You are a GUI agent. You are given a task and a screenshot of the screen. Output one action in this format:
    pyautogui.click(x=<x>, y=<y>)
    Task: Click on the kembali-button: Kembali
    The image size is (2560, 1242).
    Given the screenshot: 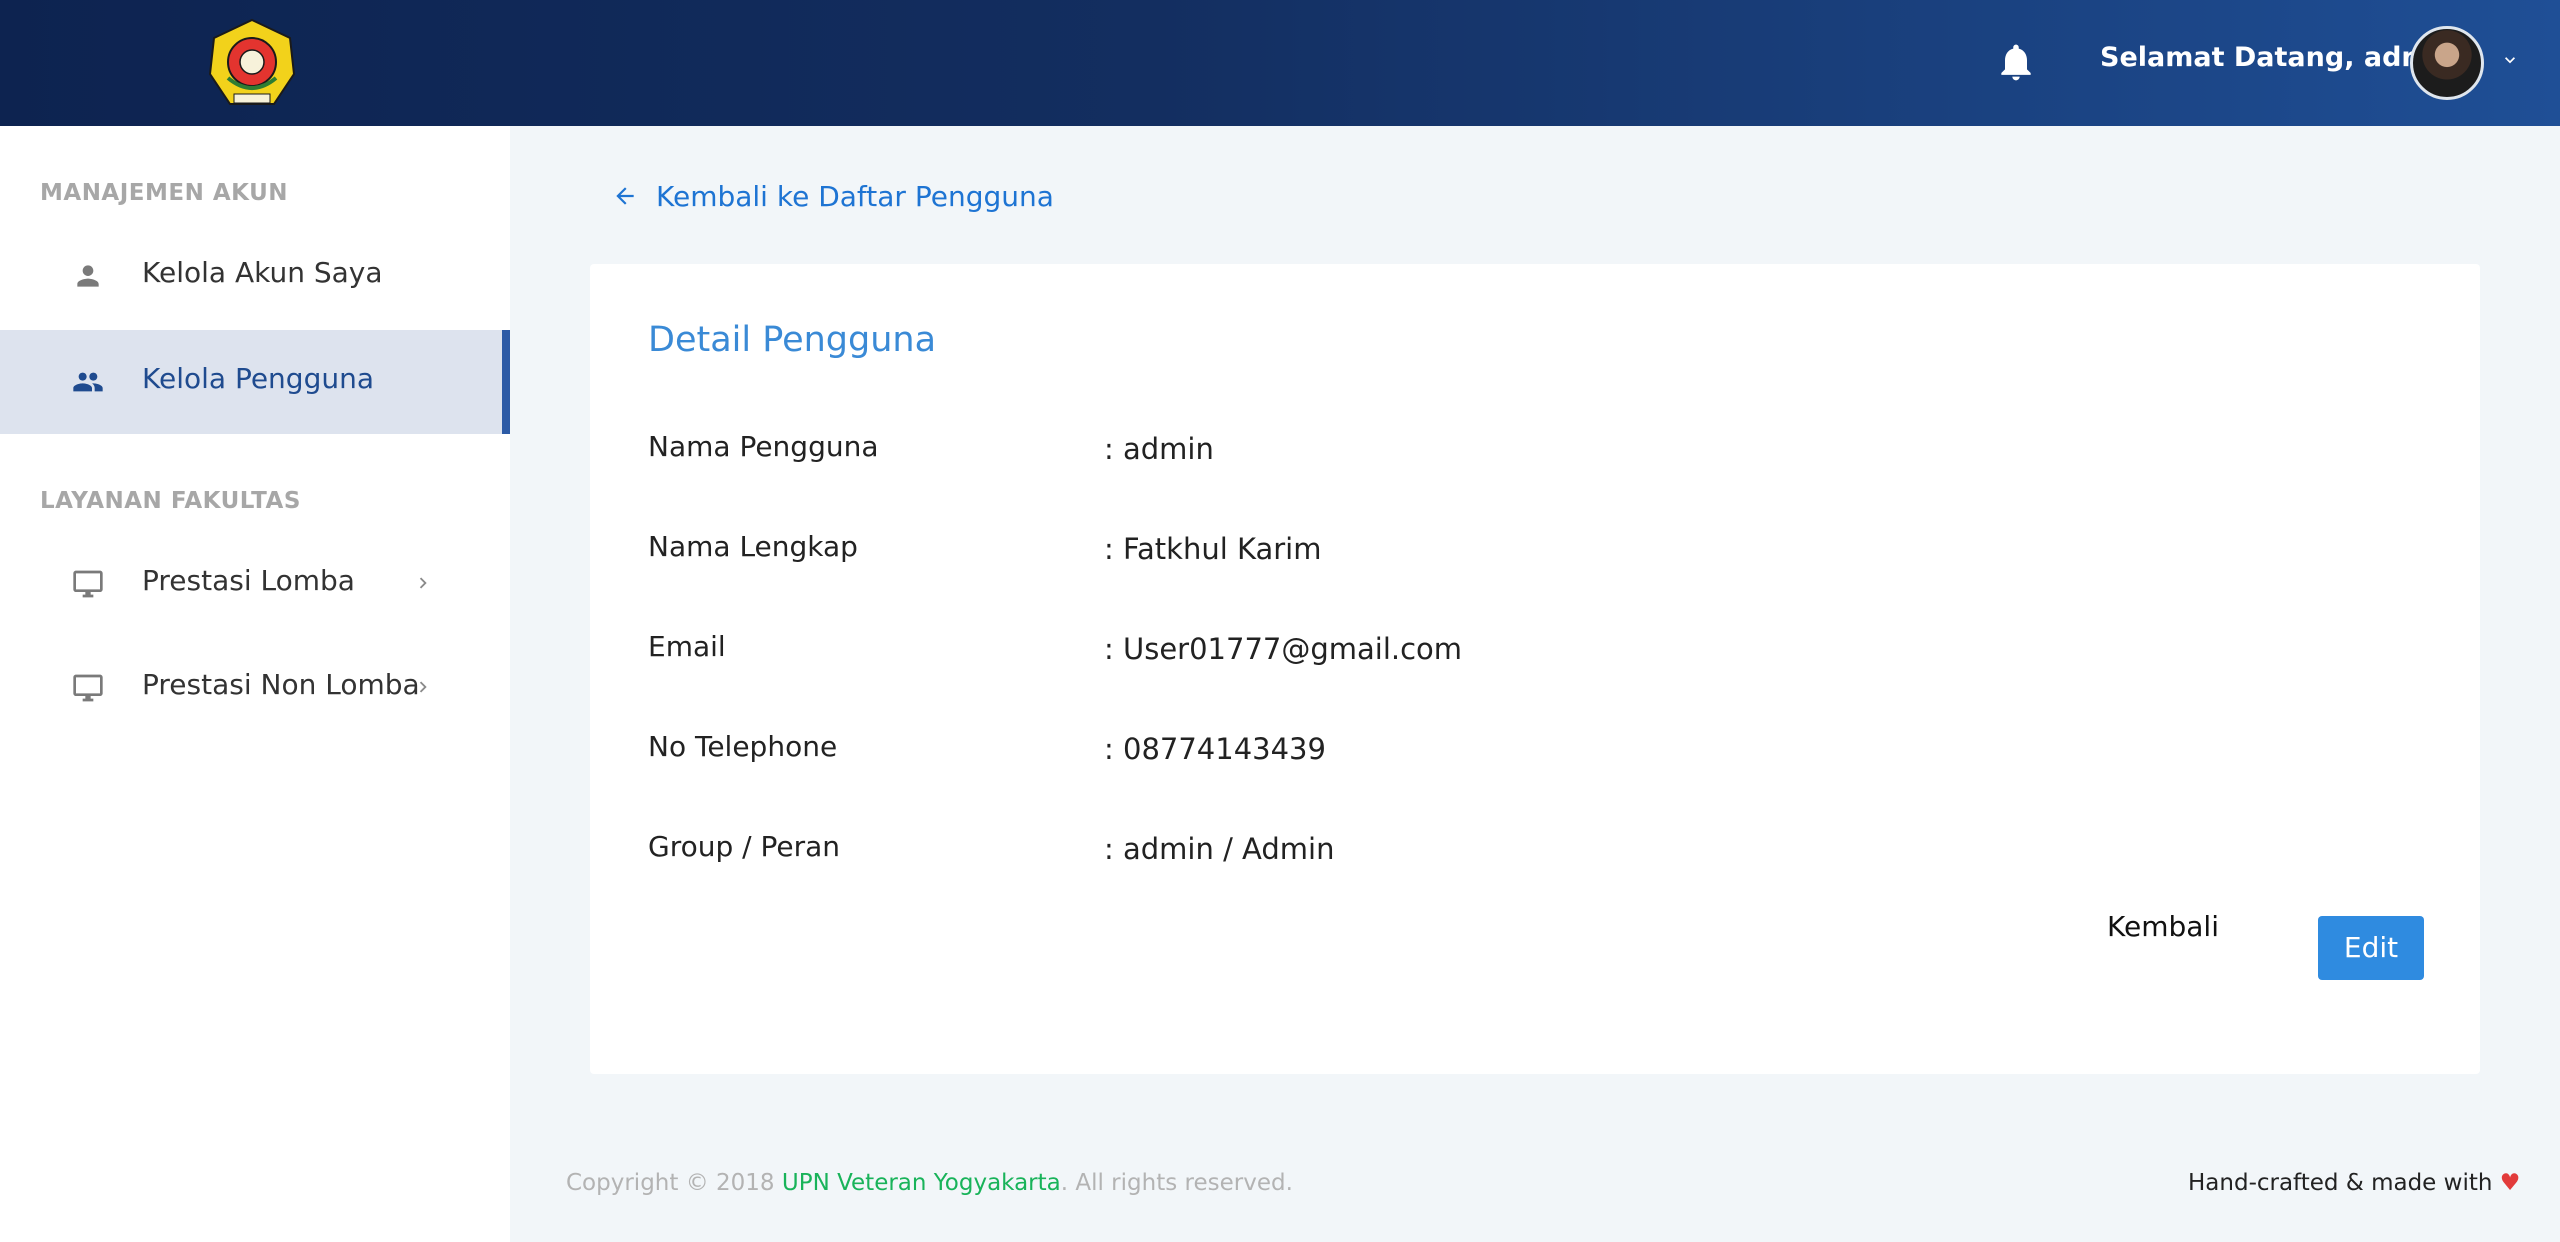 What is the action you would take?
    pyautogui.click(x=2163, y=927)
    